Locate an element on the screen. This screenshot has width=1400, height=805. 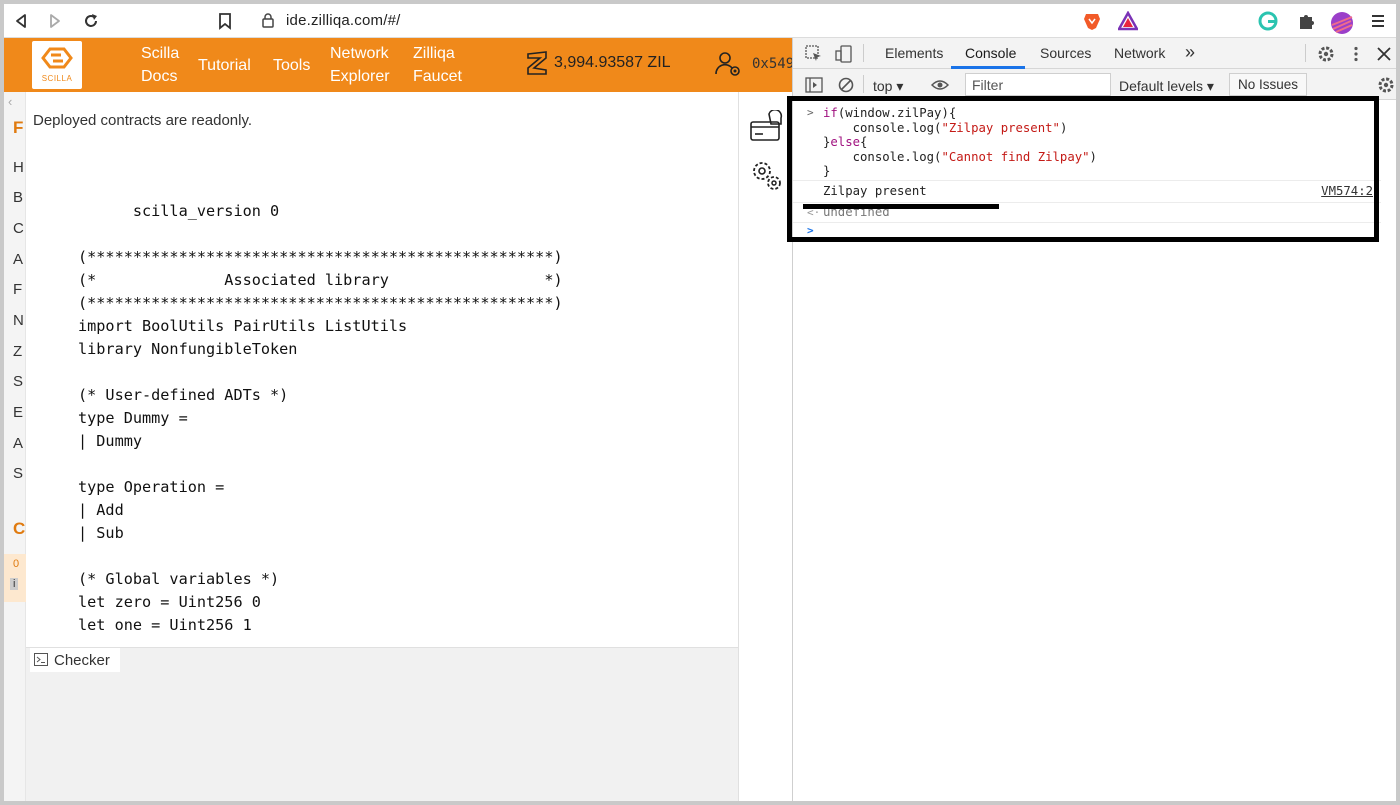
rewards-triangle-icon is located at coordinates (1128, 20).